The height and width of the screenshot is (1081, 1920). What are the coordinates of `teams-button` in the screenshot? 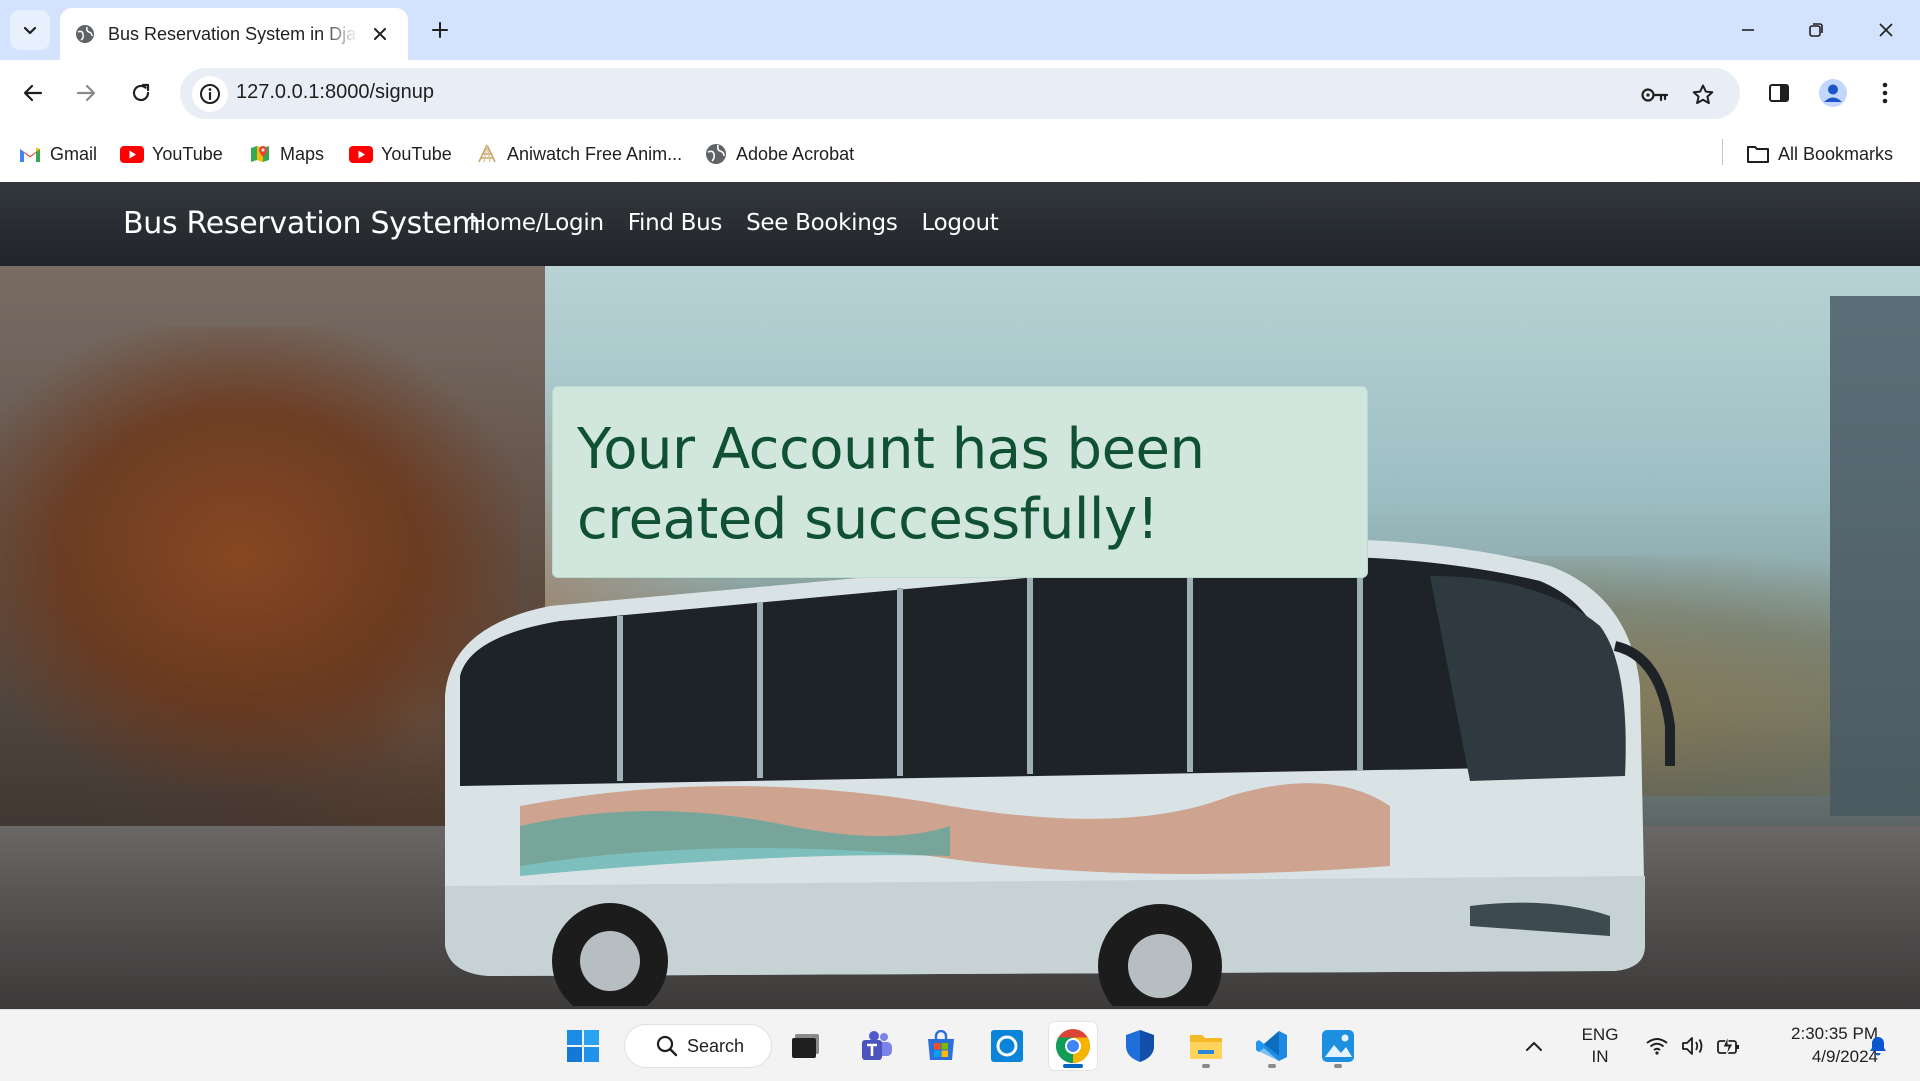 It's located at (877, 1046).